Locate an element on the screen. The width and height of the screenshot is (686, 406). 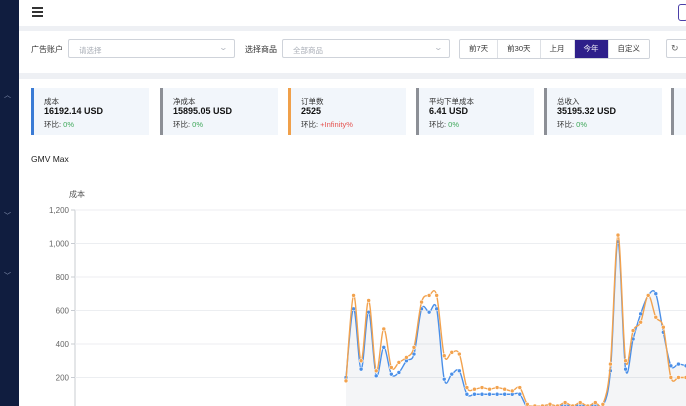
y-tick-label: 1,200 is located at coordinates (59, 210).